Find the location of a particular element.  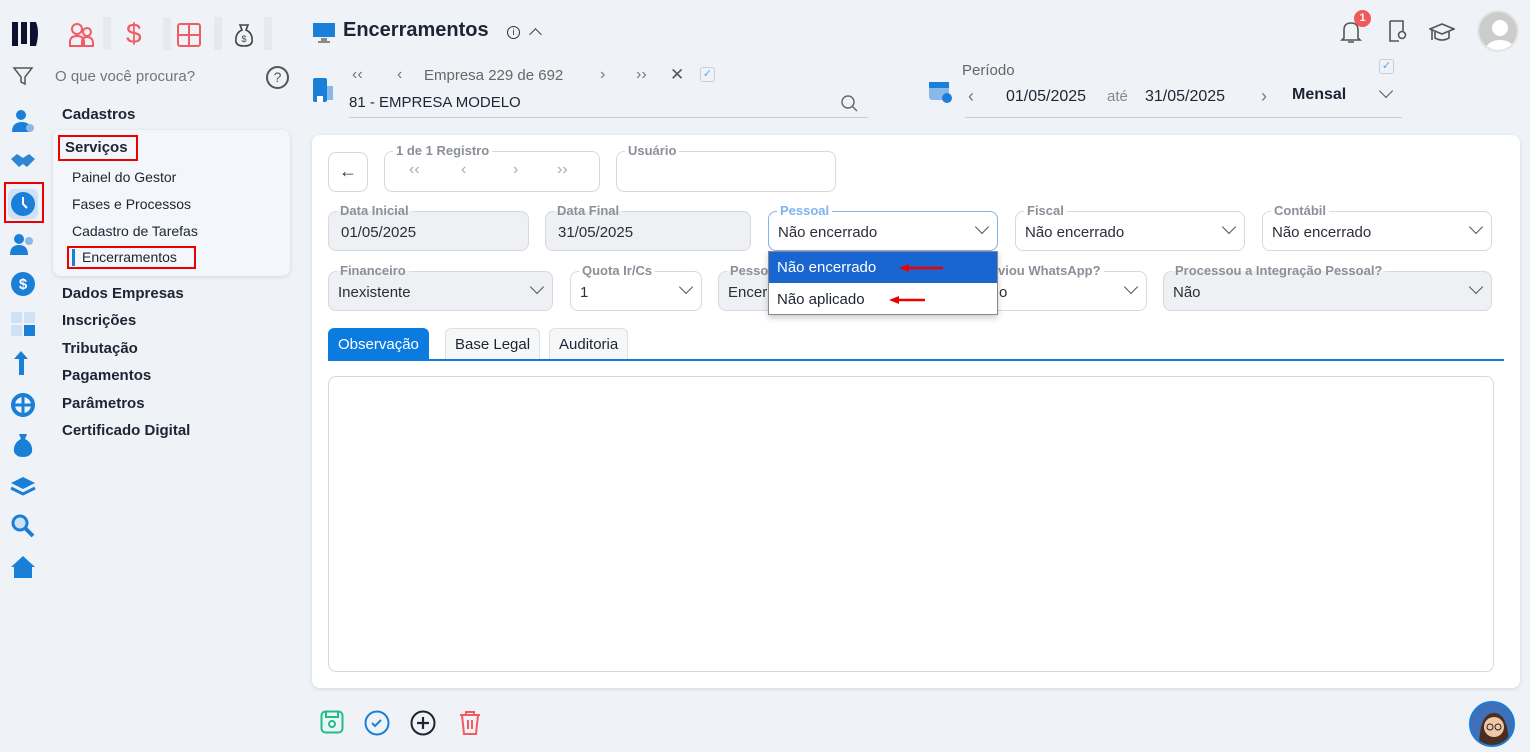

users-icon is located at coordinates (23, 244).